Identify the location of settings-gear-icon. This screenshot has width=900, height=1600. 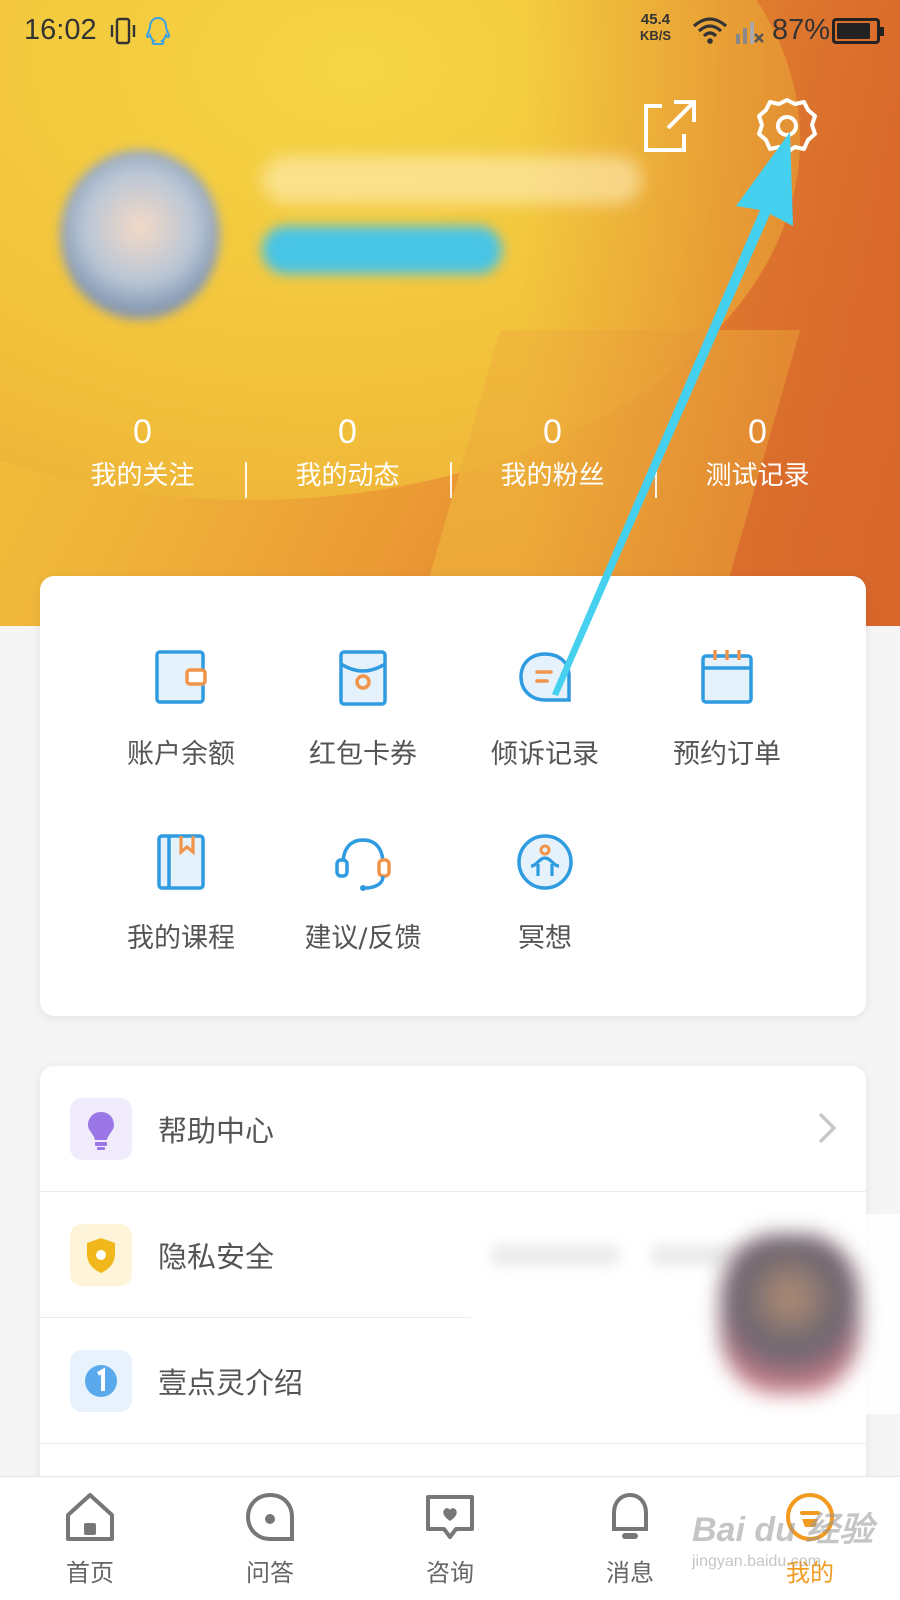
(787, 126).